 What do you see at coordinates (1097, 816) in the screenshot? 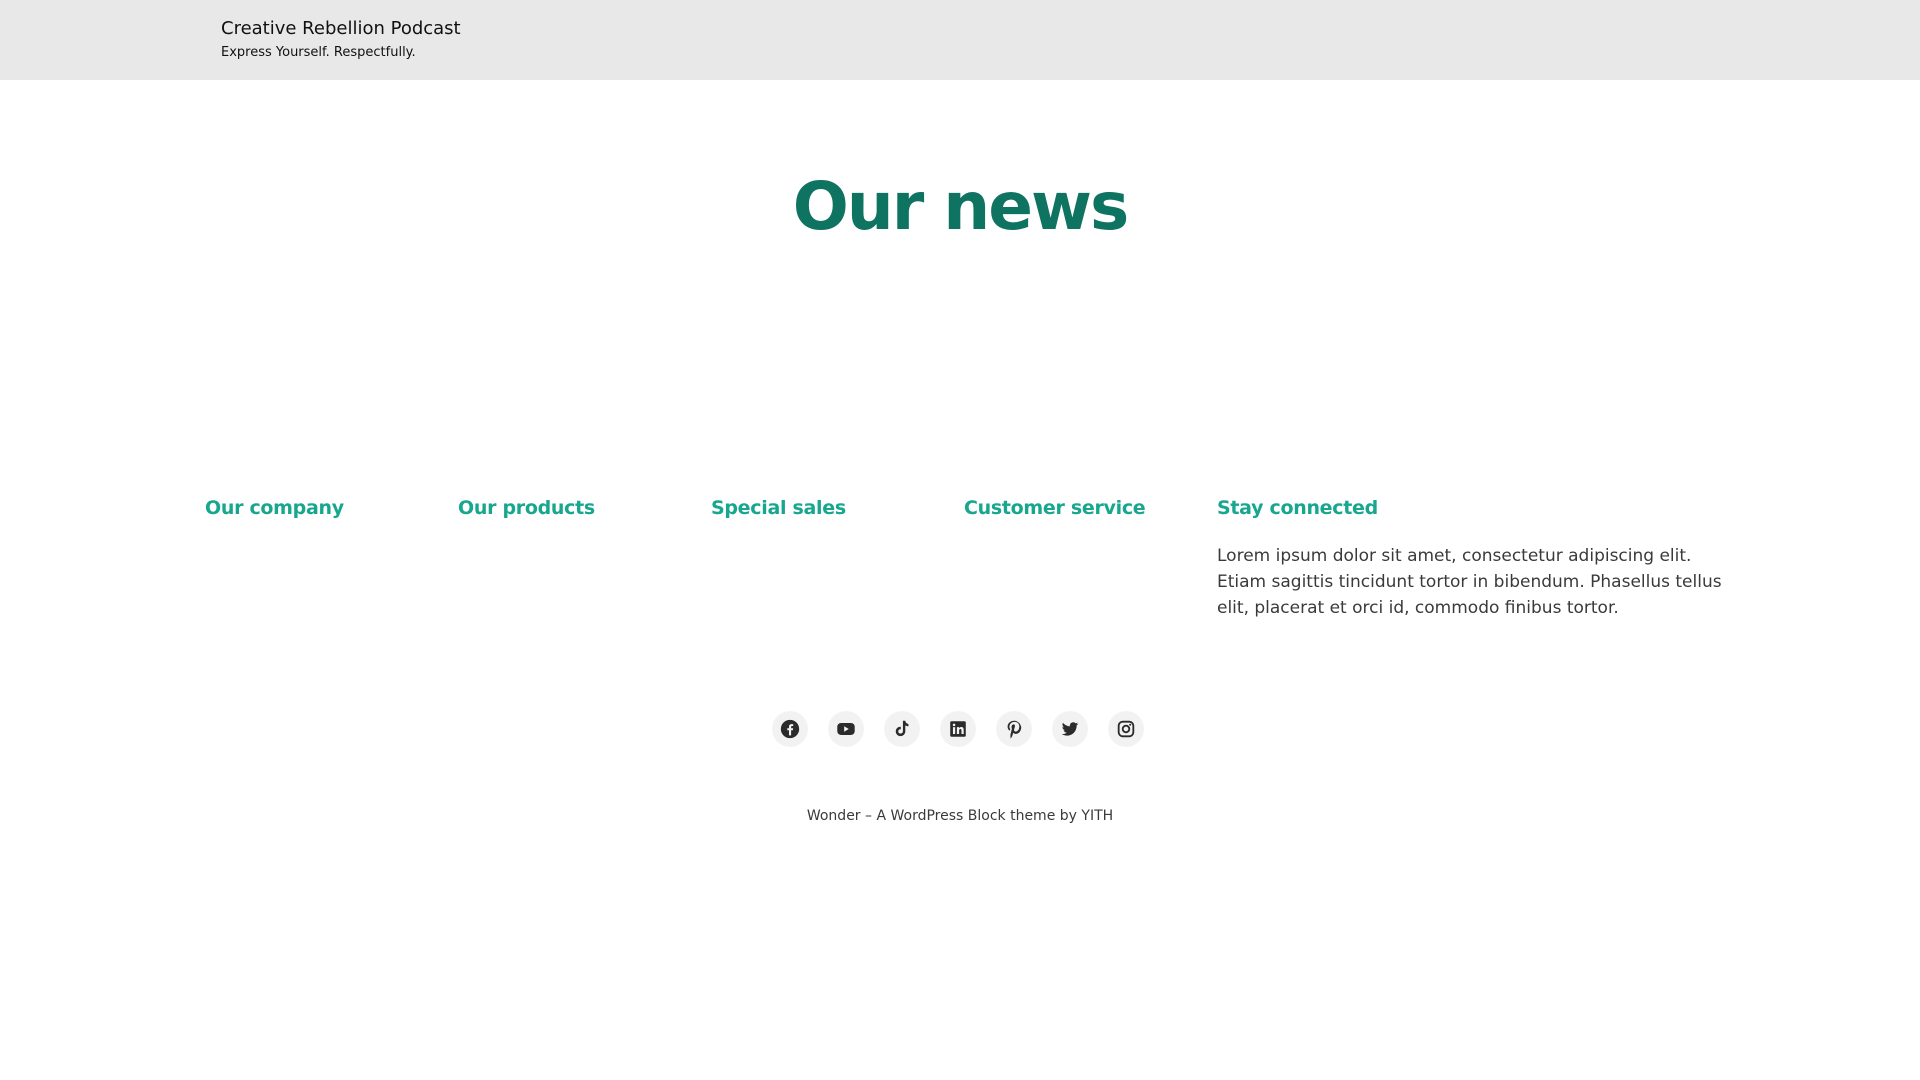
I see `credits-author-link: YITH` at bounding box center [1097, 816].